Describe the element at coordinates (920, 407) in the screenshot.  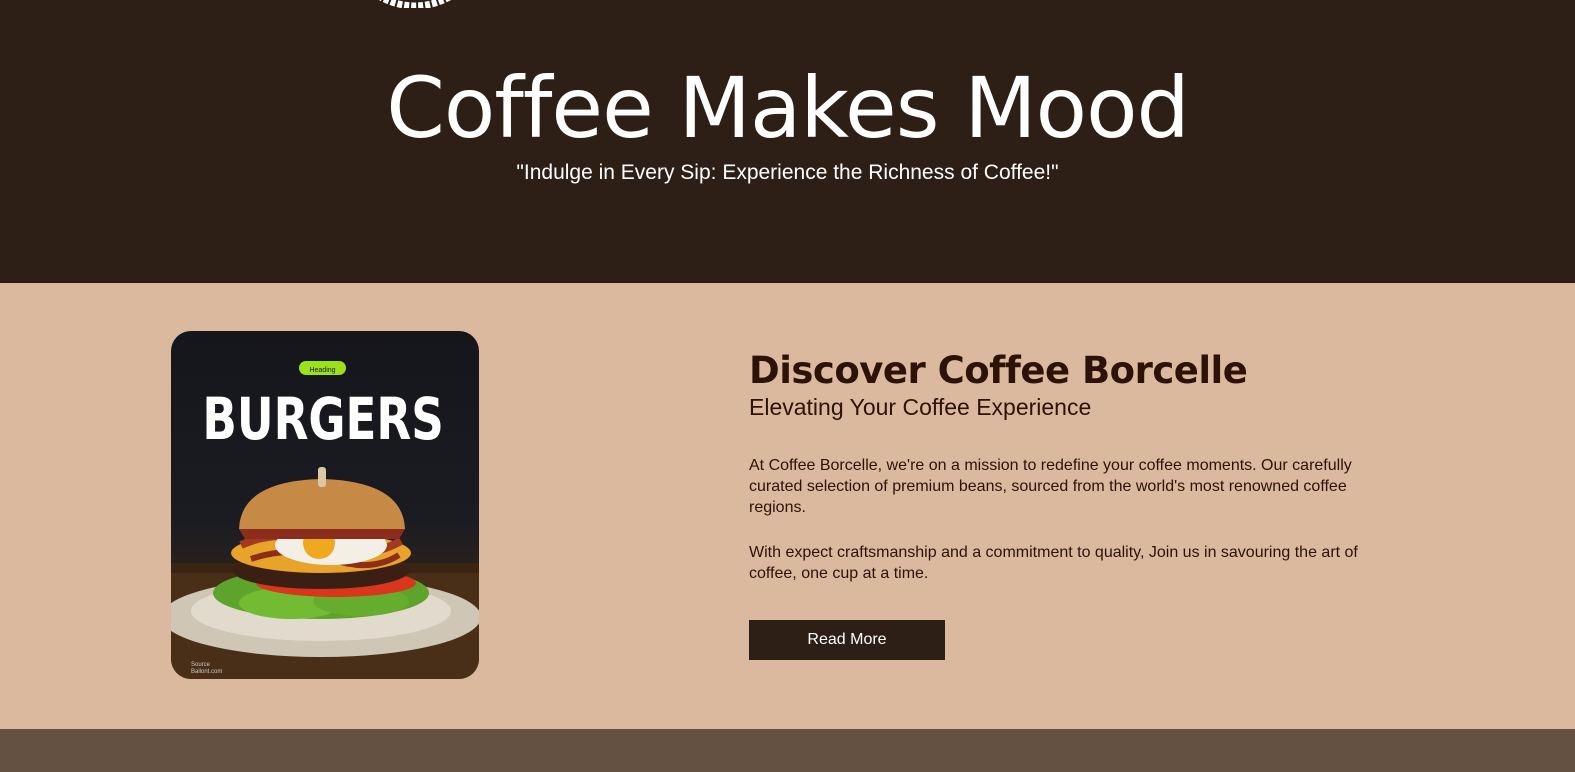
I see `about-subheading: Elevating Your Coffee Experience` at that location.